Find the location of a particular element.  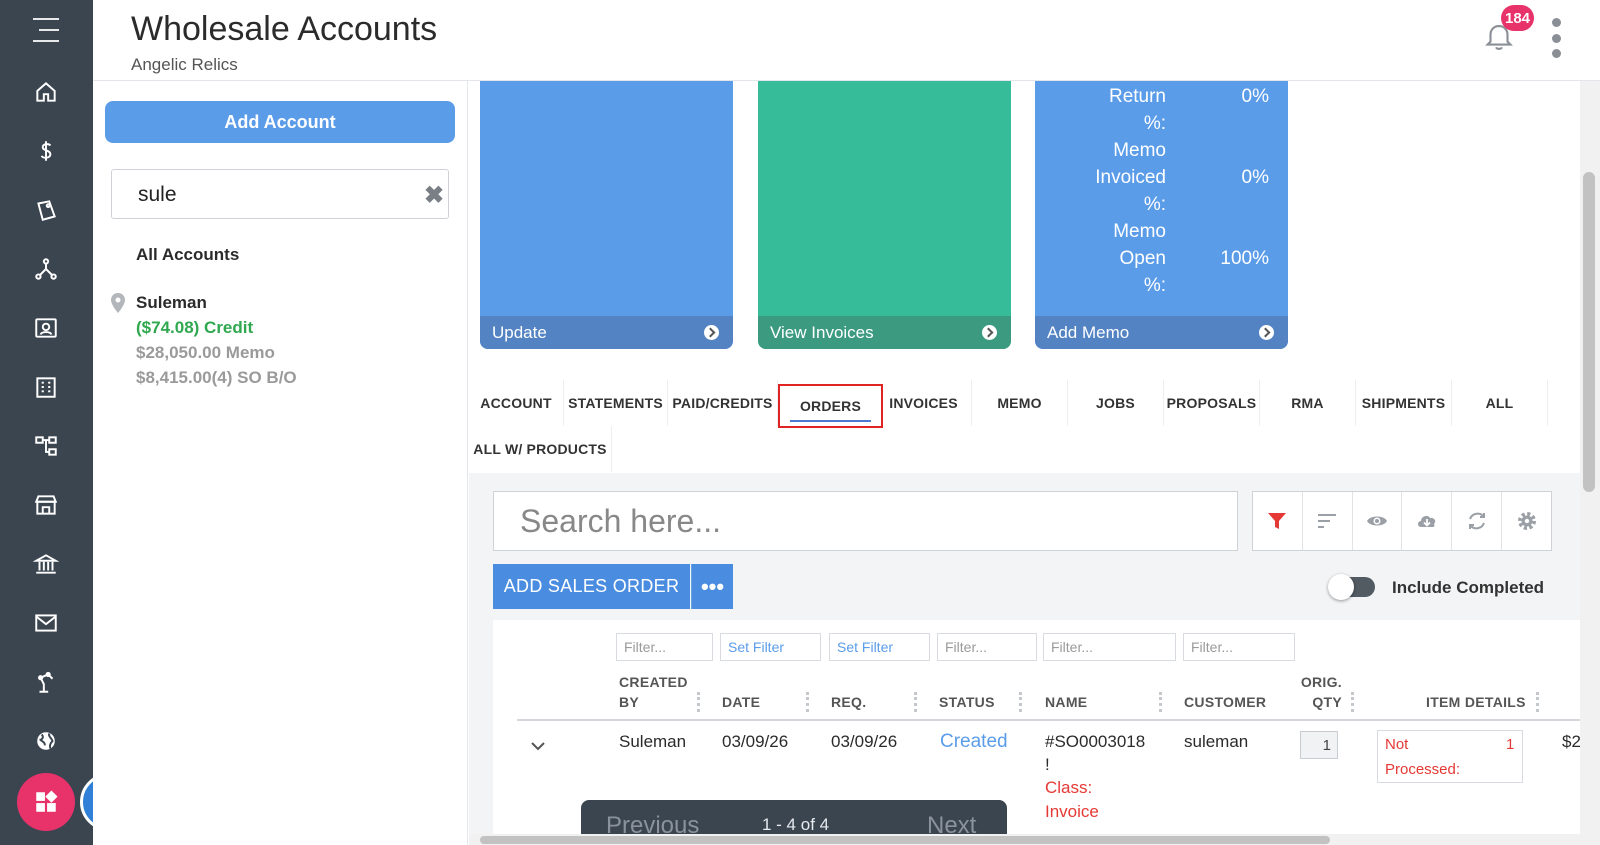

sales-order-more-button: ••• is located at coordinates (712, 586).